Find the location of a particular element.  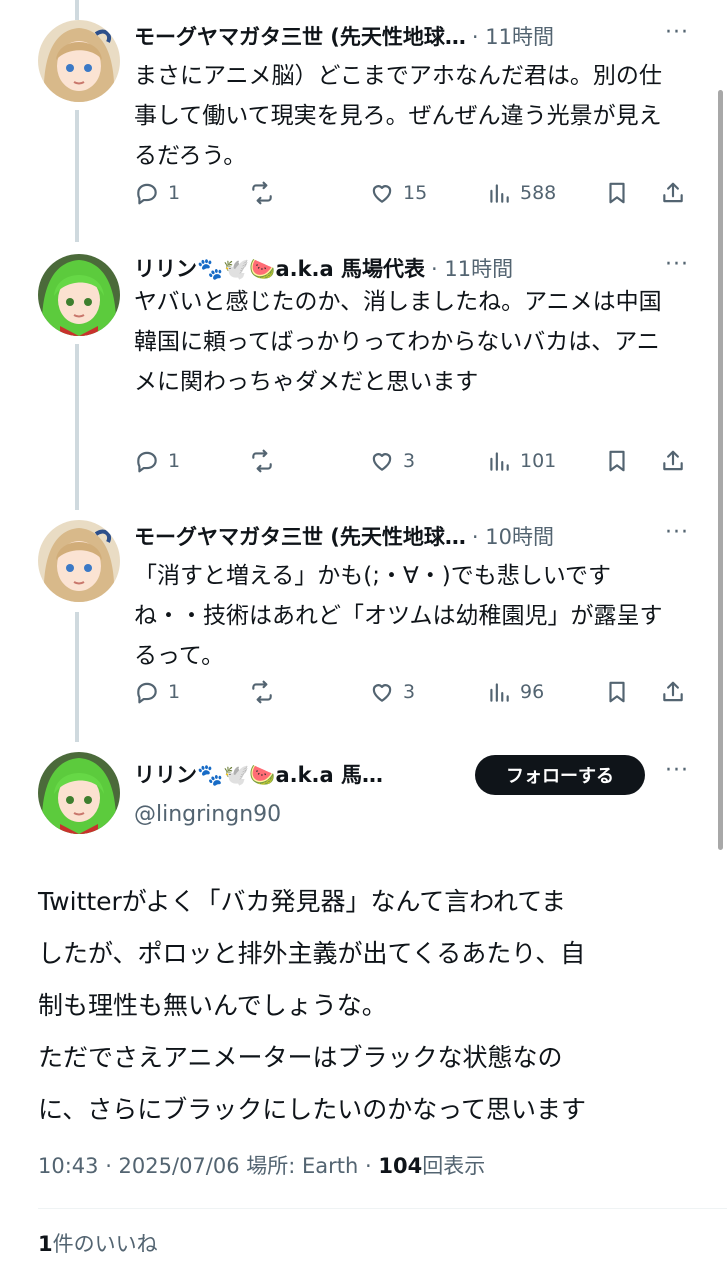

views-button: 101 is located at coordinates (521, 461).